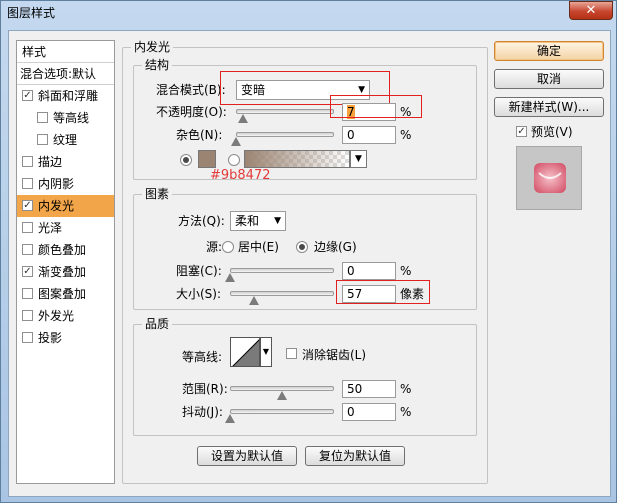  What do you see at coordinates (302, 247) in the screenshot?
I see `source-edge-radio` at bounding box center [302, 247].